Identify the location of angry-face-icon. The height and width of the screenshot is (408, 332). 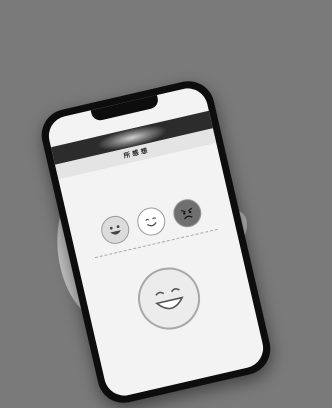
(186, 213).